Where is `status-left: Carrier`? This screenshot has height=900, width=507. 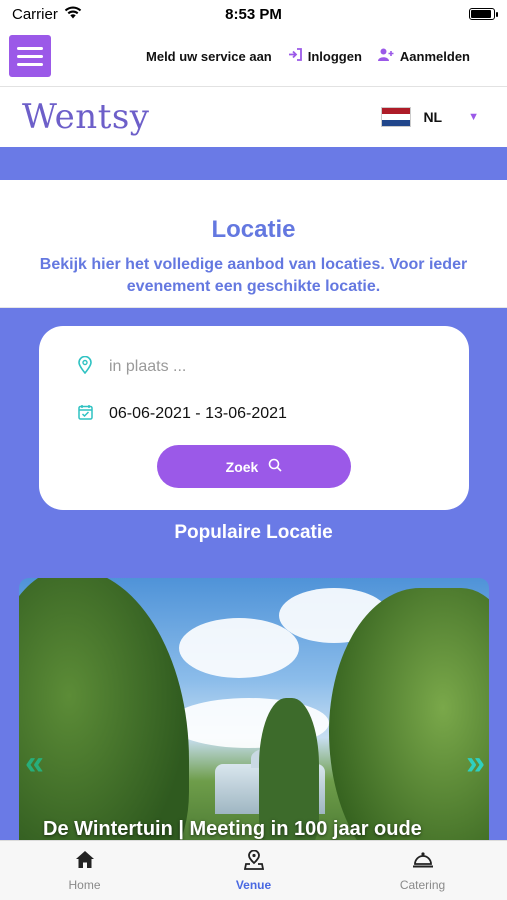
status-left: Carrier is located at coordinates (47, 14).